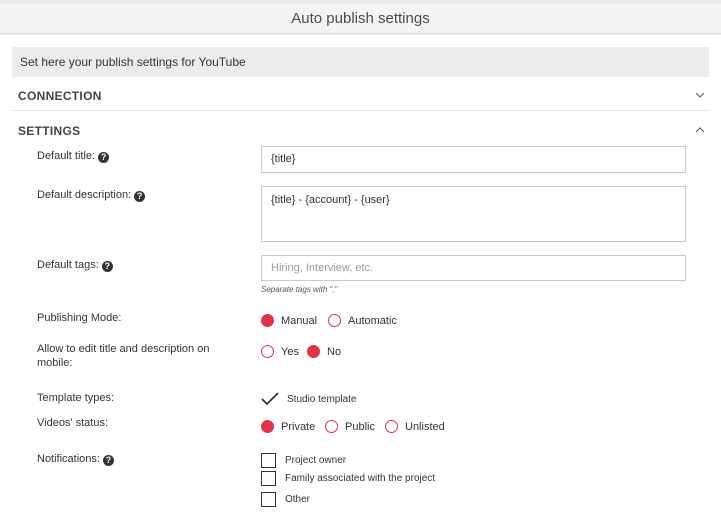 This screenshot has width=721, height=513. Describe the element at coordinates (285, 499) in the screenshot. I see `notify-other: Other` at that location.